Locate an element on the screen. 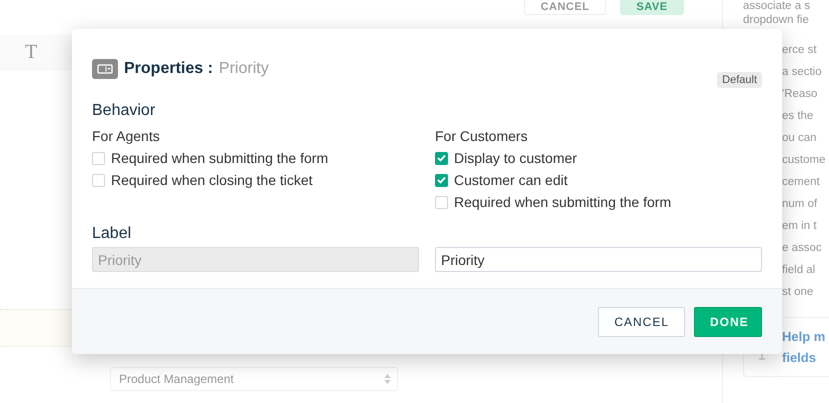 The height and width of the screenshot is (403, 829). dropdown-field-icon is located at coordinates (105, 69).